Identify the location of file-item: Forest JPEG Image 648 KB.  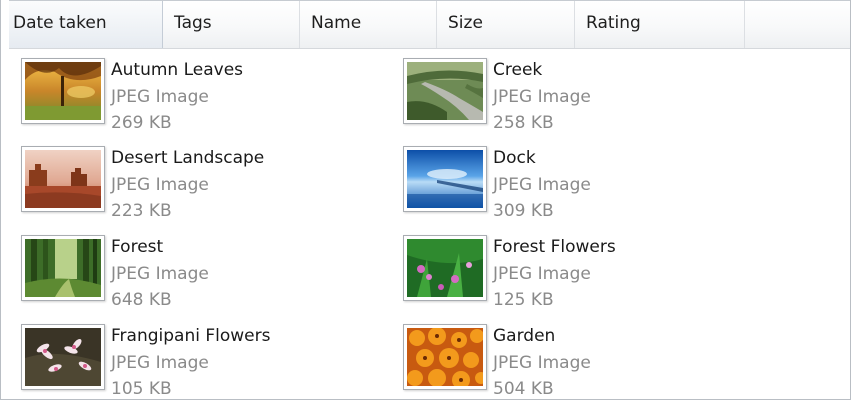
(161, 269).